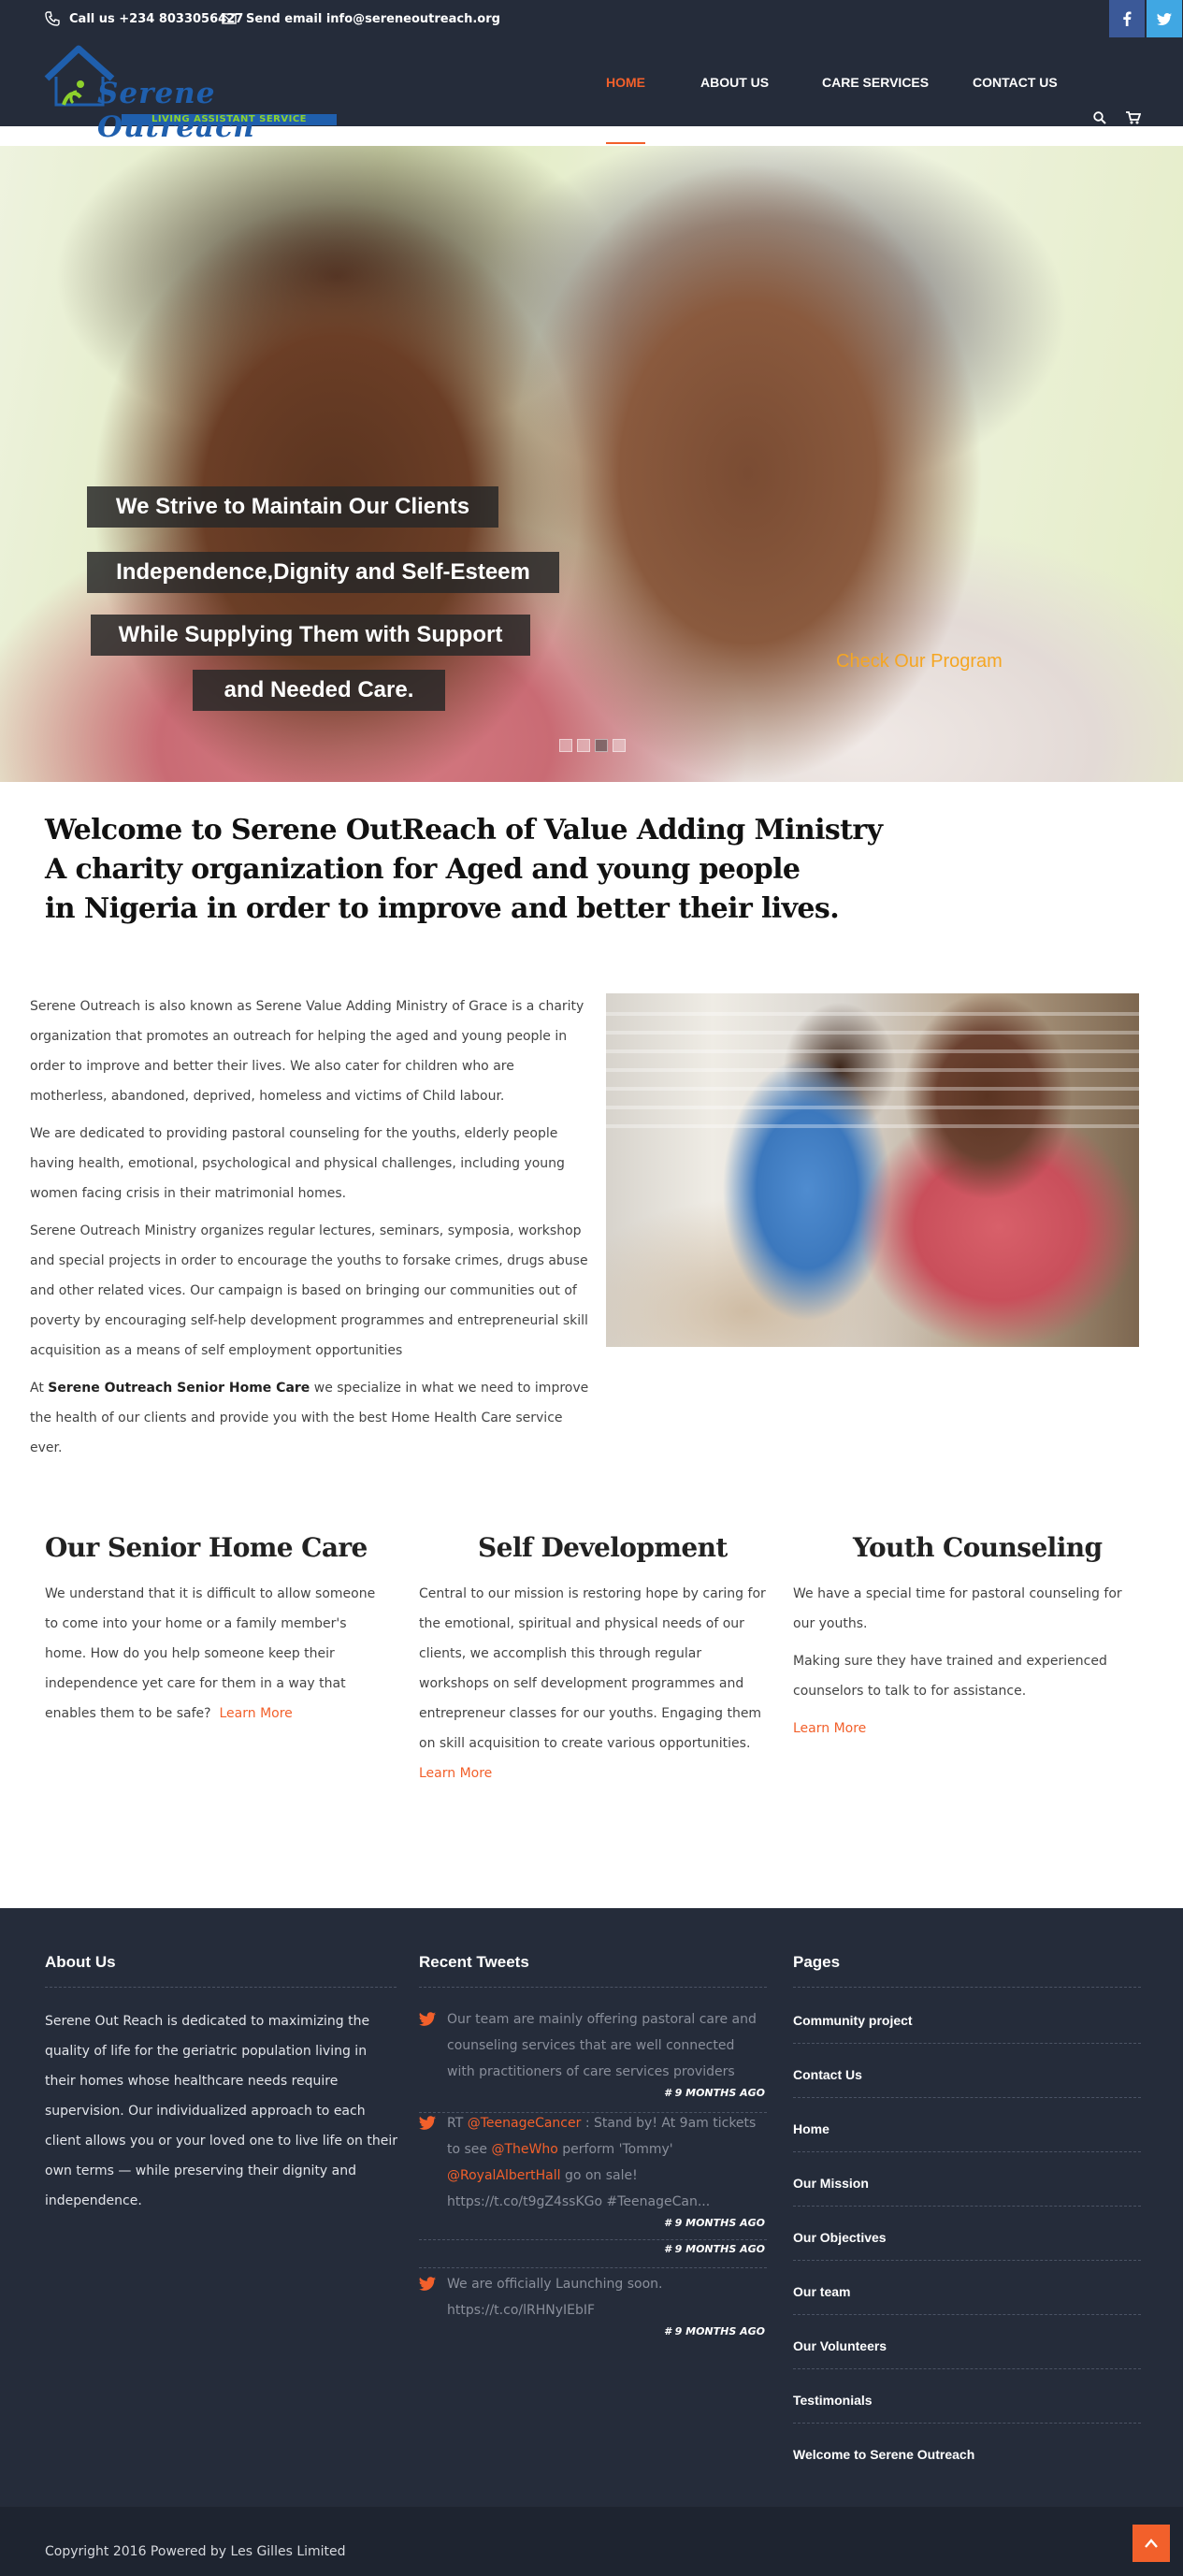  I want to click on hero-line-2: Independence,Dignity and Self-Esteem, so click(323, 572).